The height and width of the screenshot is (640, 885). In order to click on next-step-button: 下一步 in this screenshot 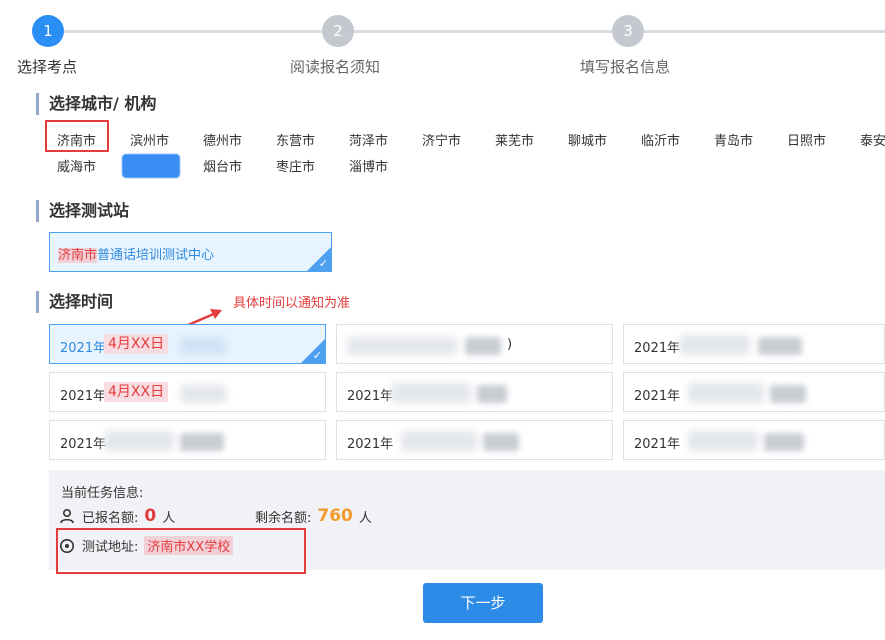, I will do `click(483, 603)`.